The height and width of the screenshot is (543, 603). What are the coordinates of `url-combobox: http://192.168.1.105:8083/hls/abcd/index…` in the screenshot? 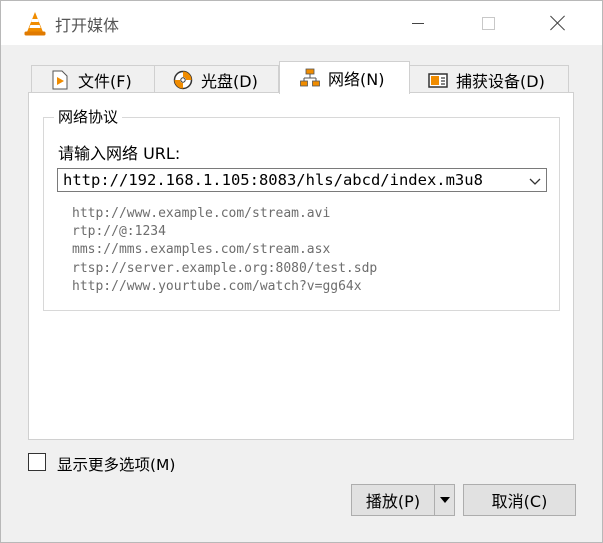 It's located at (302, 180).